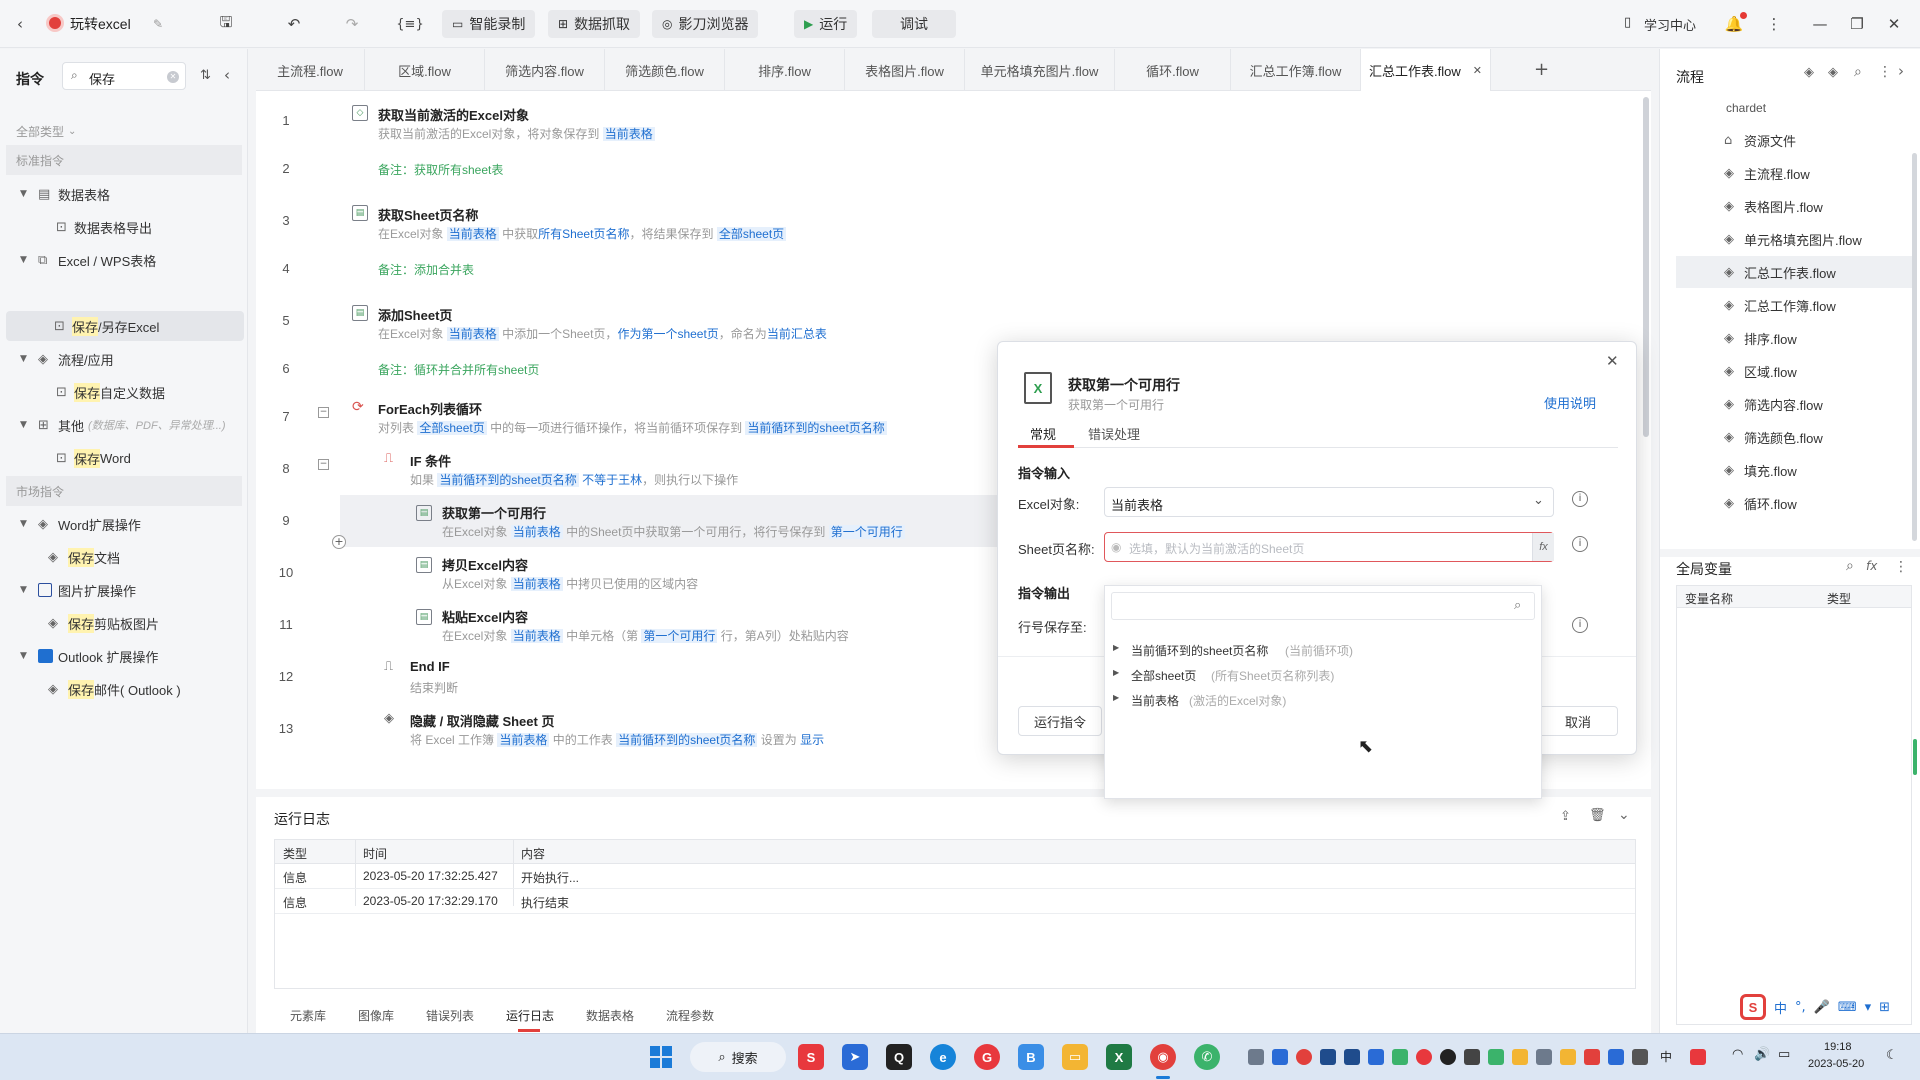 This screenshot has width=1920, height=1080. I want to click on flow-item-main: ◈ 主流程.flow, so click(1796, 173).